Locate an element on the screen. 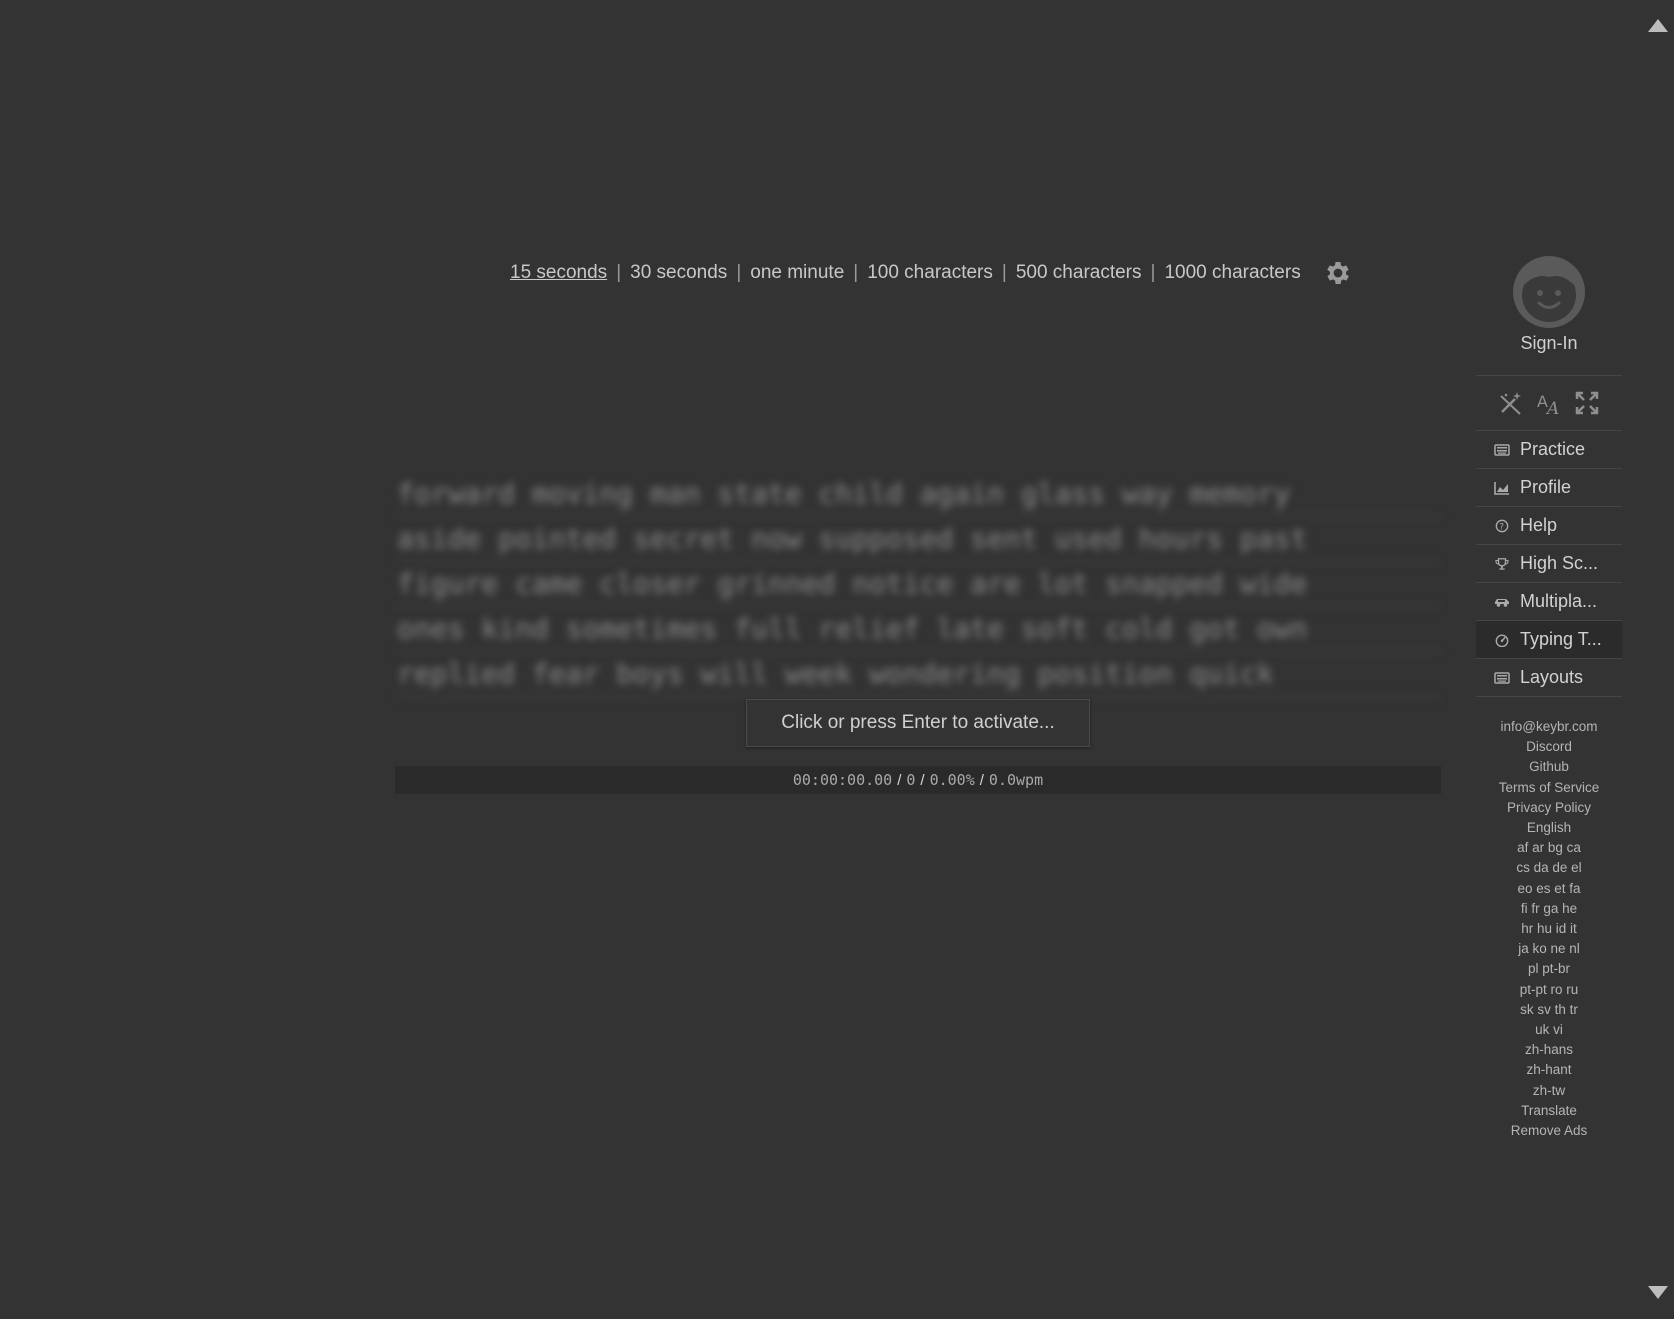 Image resolution: width=1674 pixels, height=1319 pixels. terms-link: Terms of Service is located at coordinates (1549, 788).